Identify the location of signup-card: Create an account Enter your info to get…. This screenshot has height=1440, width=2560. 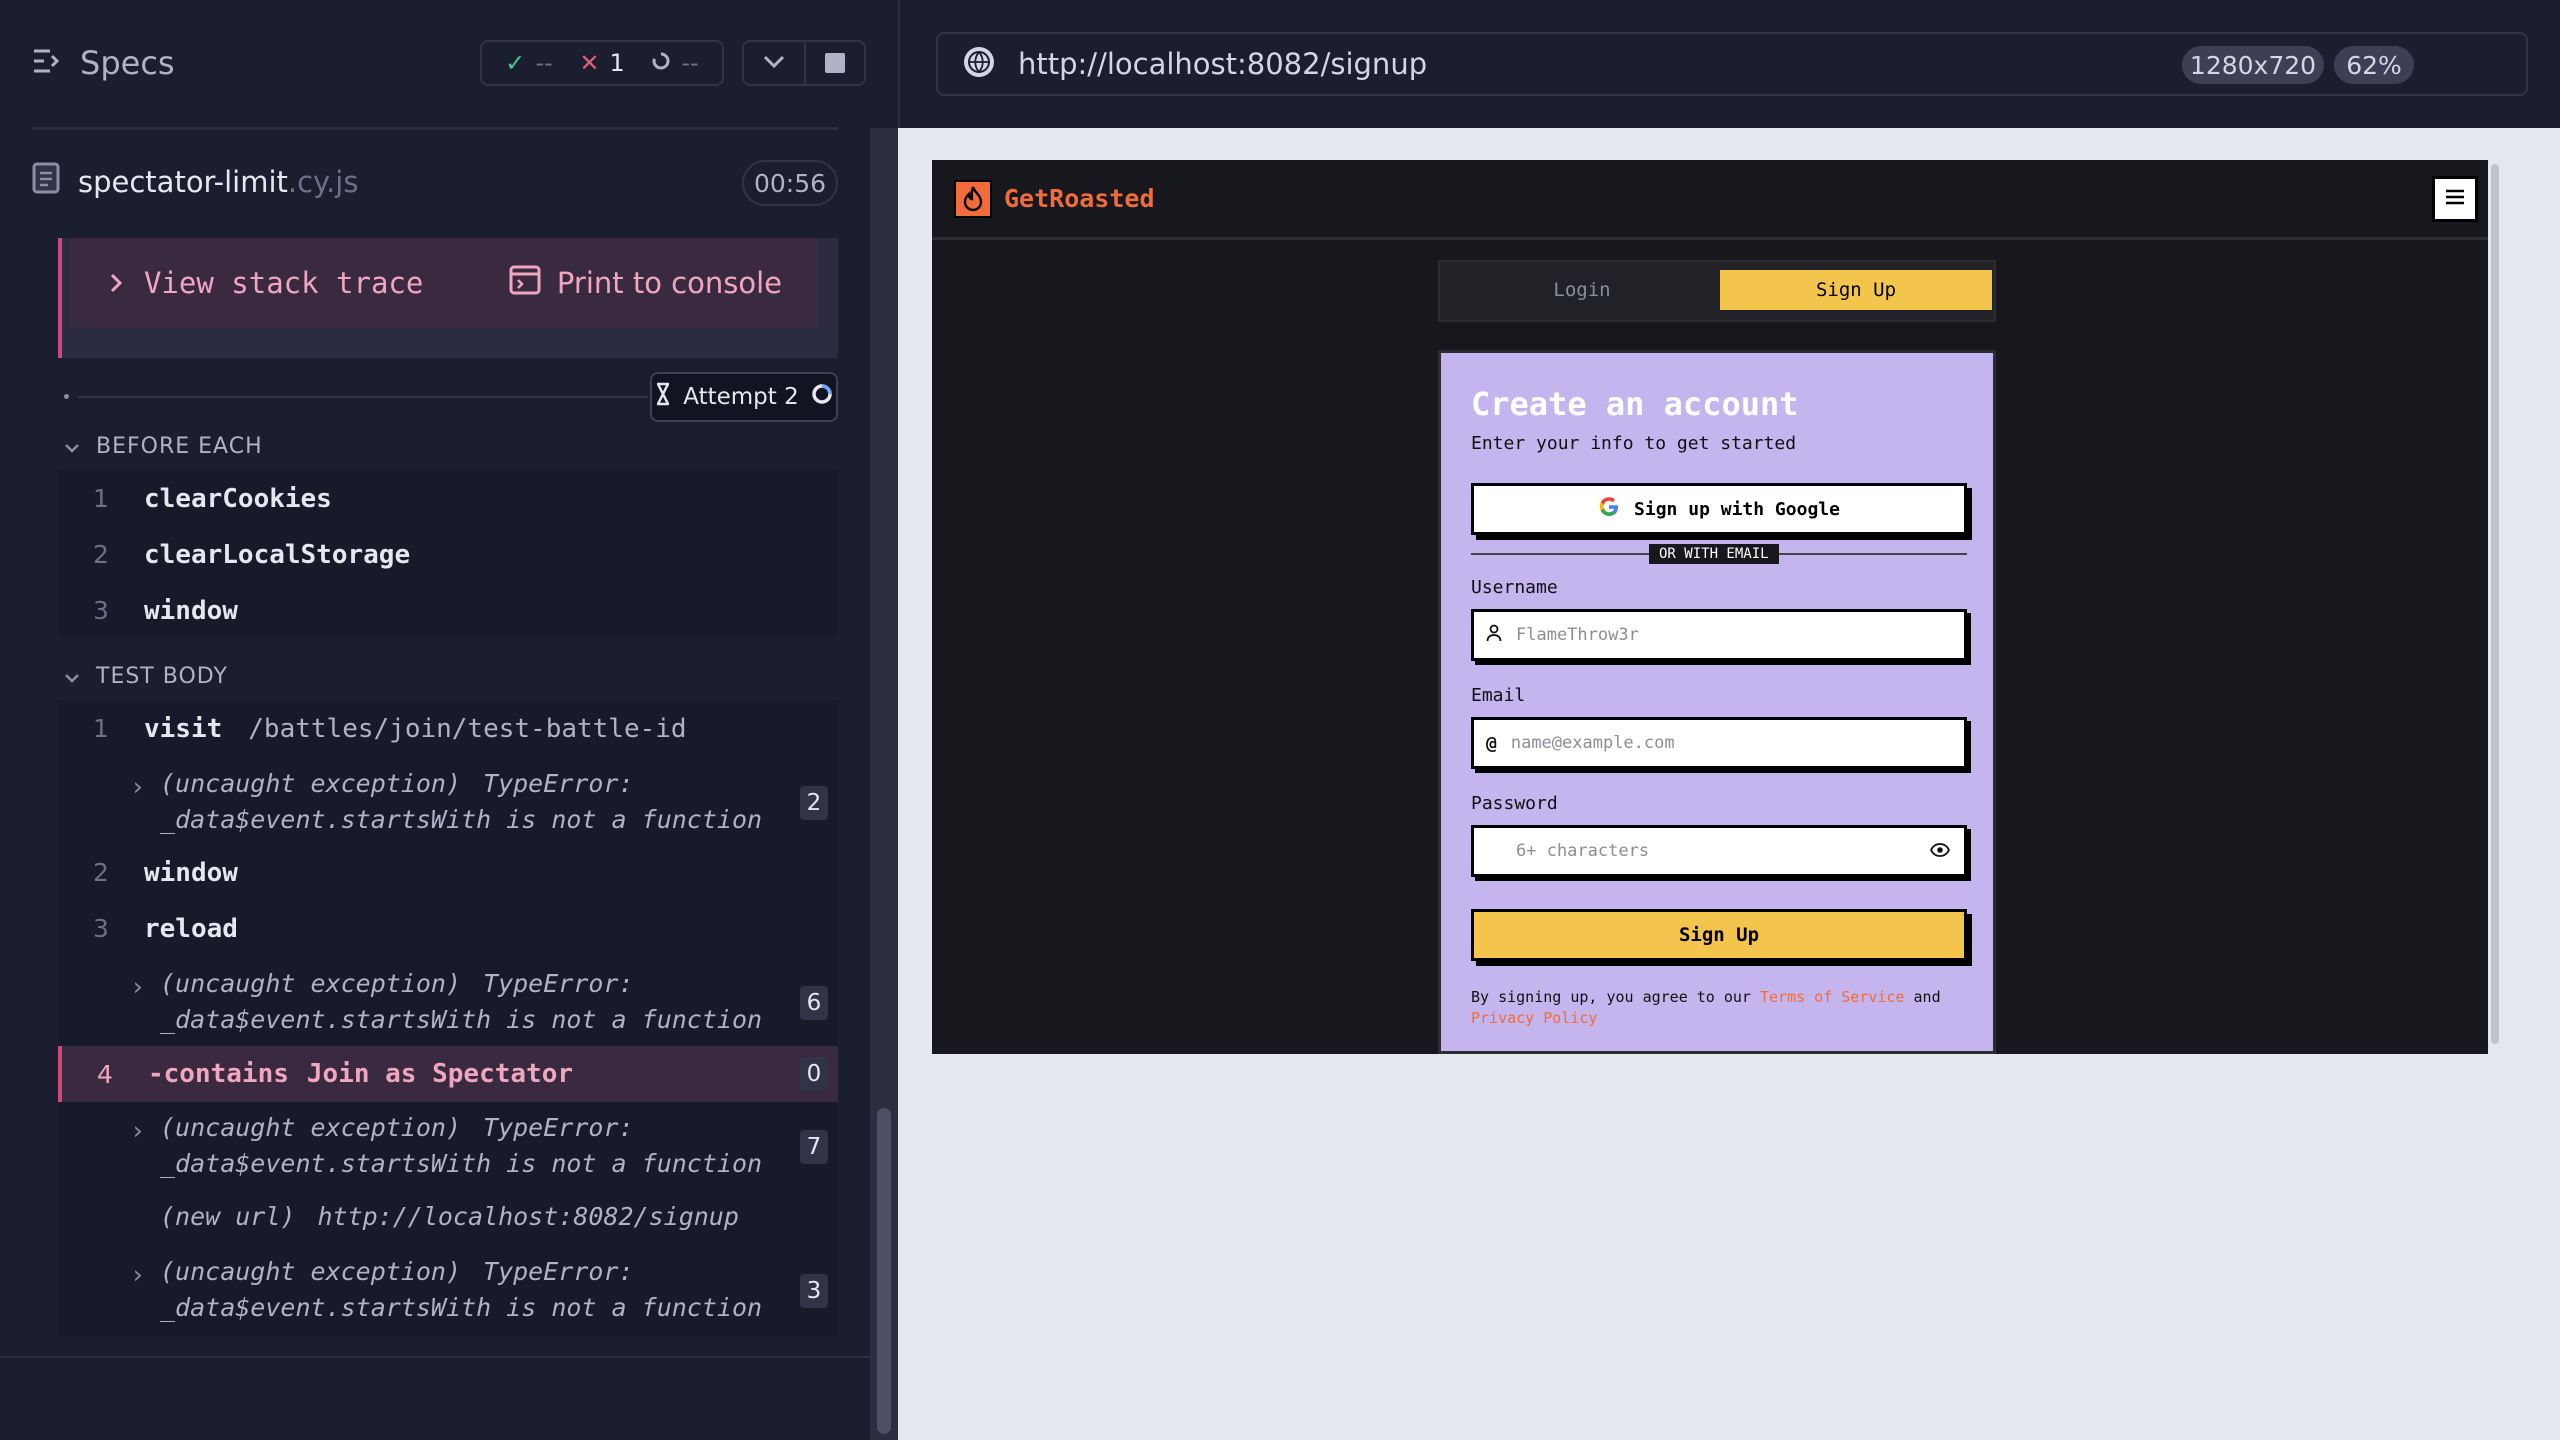
(1717, 702).